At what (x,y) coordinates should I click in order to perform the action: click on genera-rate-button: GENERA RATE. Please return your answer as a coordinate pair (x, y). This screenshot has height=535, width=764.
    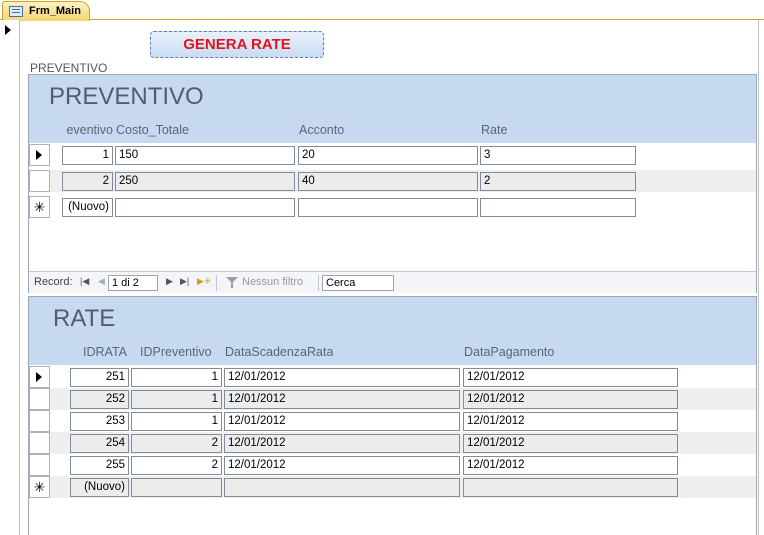
    Looking at the image, I should click on (237, 44).